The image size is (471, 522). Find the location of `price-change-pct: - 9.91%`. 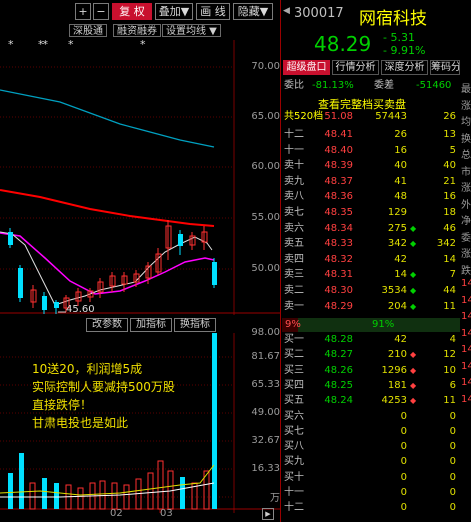

price-change-pct: - 9.91% is located at coordinates (404, 50).